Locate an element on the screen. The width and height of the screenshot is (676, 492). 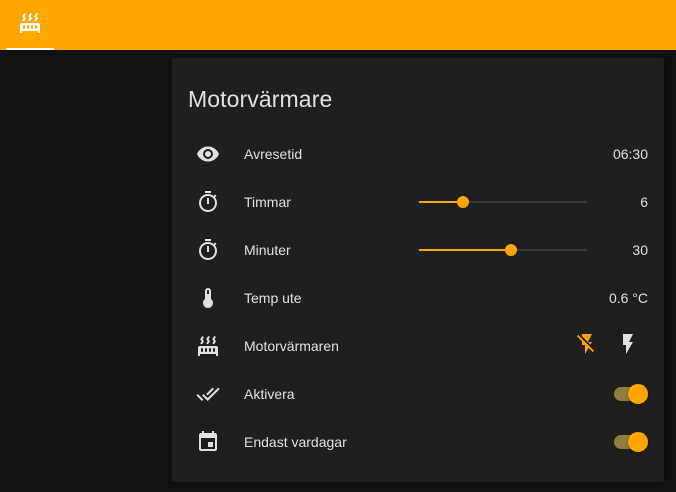
tab-radiator is located at coordinates (30, 25).